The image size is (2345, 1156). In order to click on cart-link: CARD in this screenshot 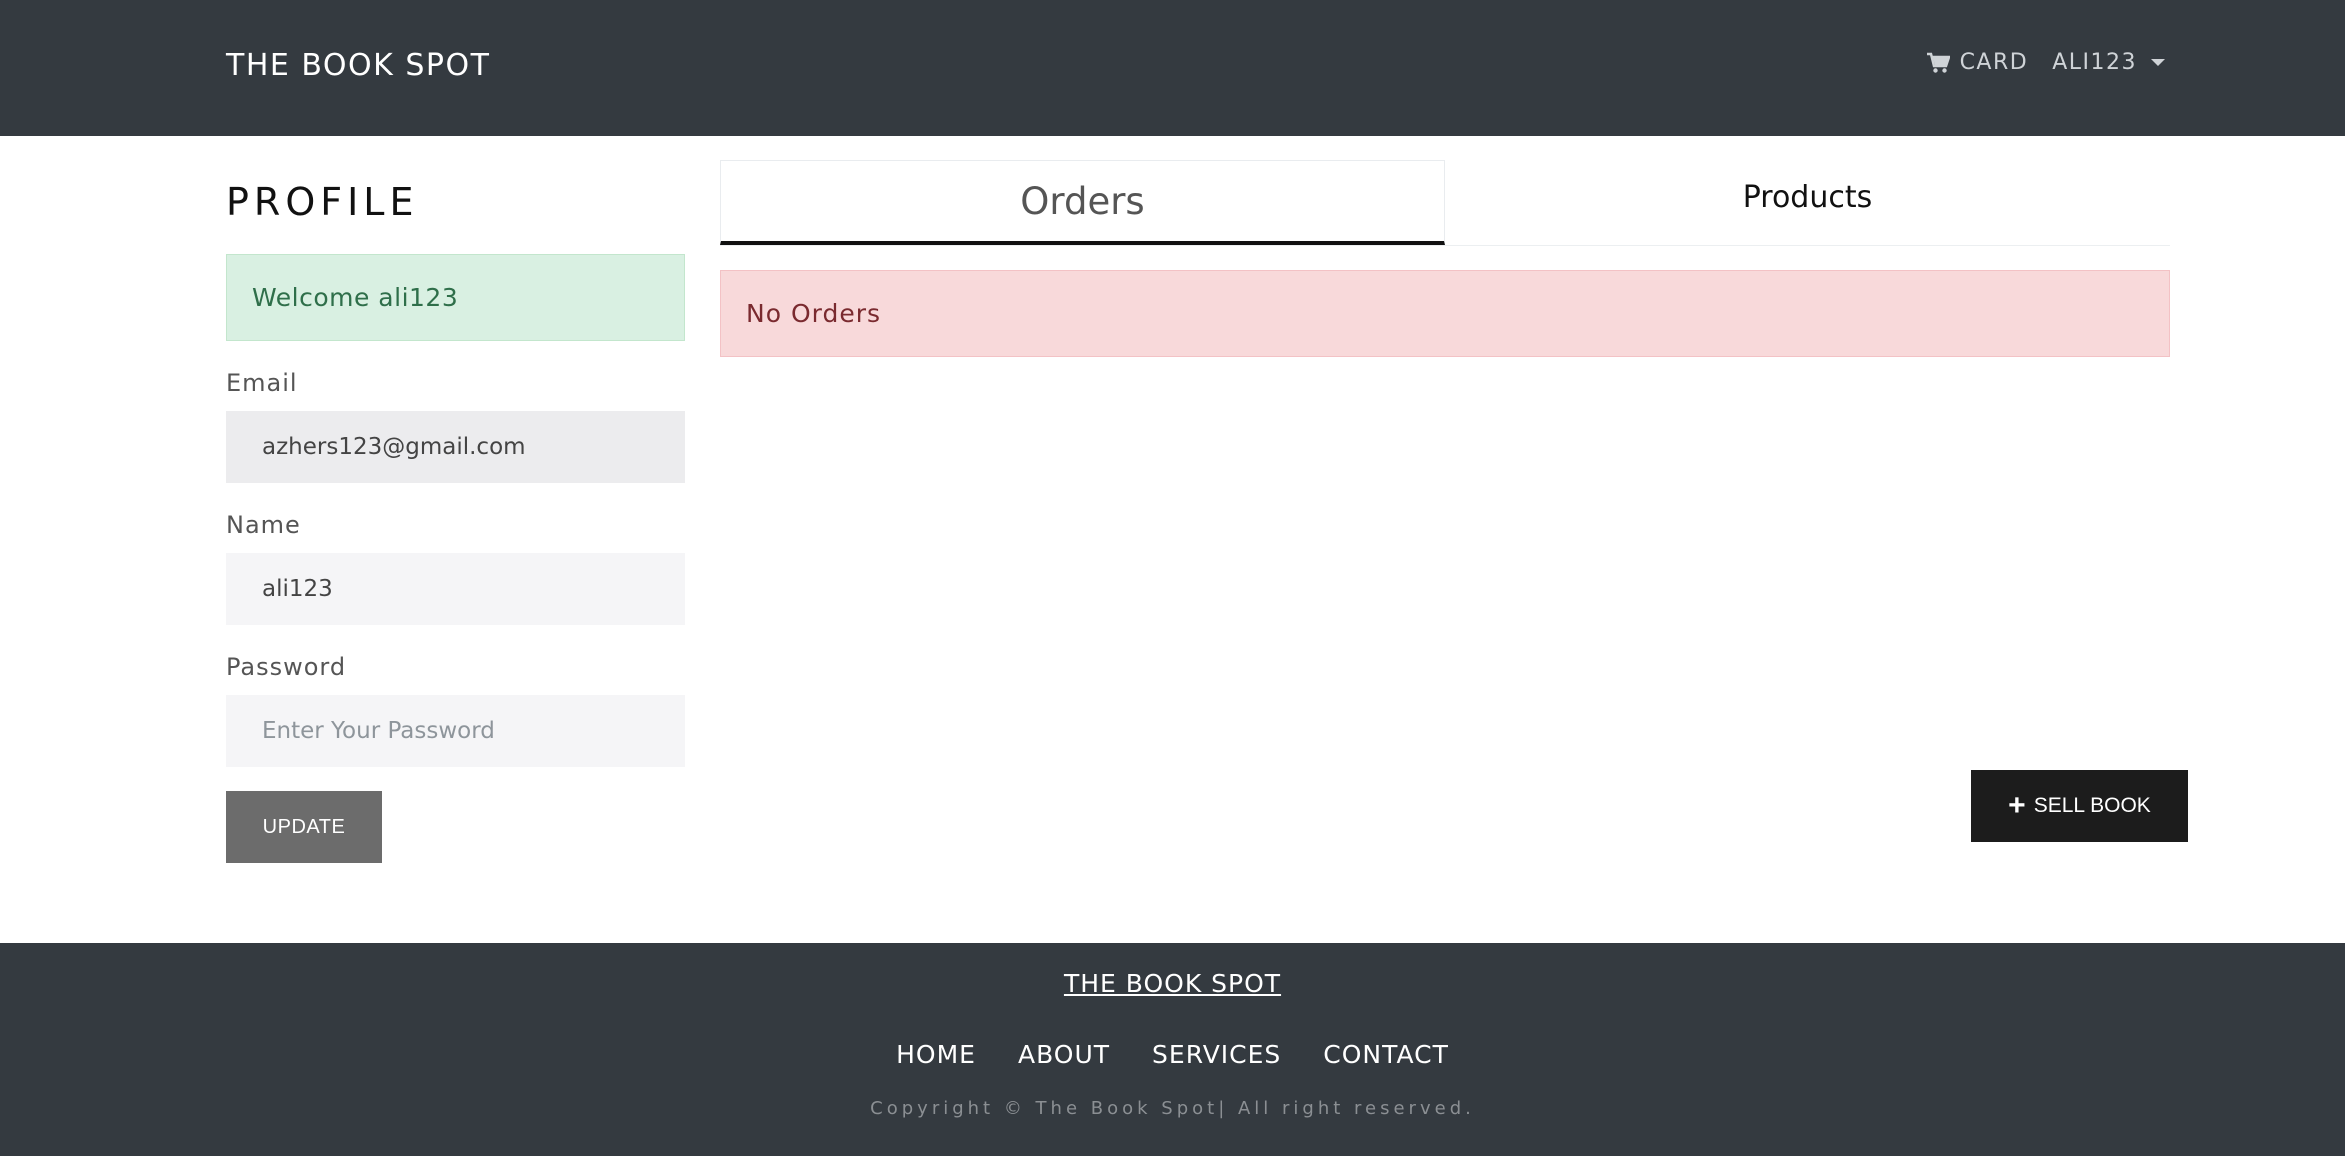, I will do `click(1977, 62)`.